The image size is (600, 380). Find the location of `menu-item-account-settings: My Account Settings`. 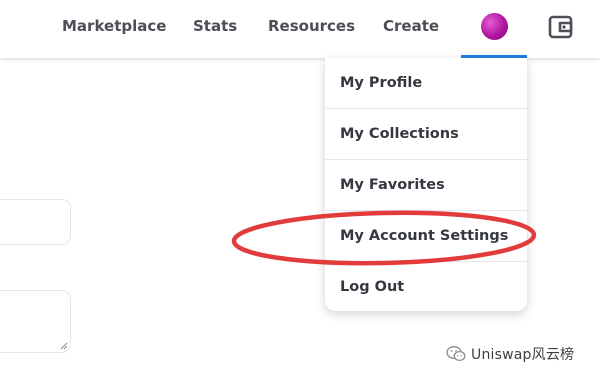

menu-item-account-settings: My Account Settings is located at coordinates (426, 236).